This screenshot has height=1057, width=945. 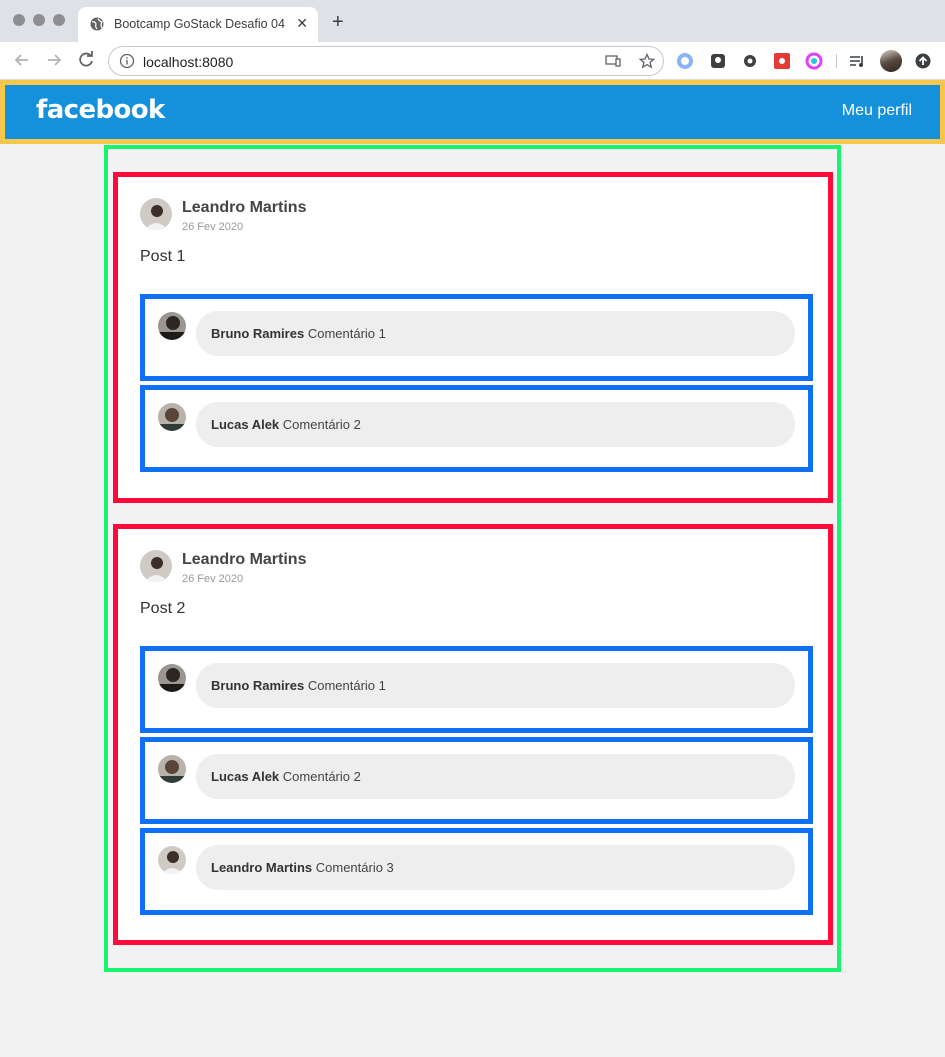 I want to click on window-maximize-button, so click(x=59, y=20).